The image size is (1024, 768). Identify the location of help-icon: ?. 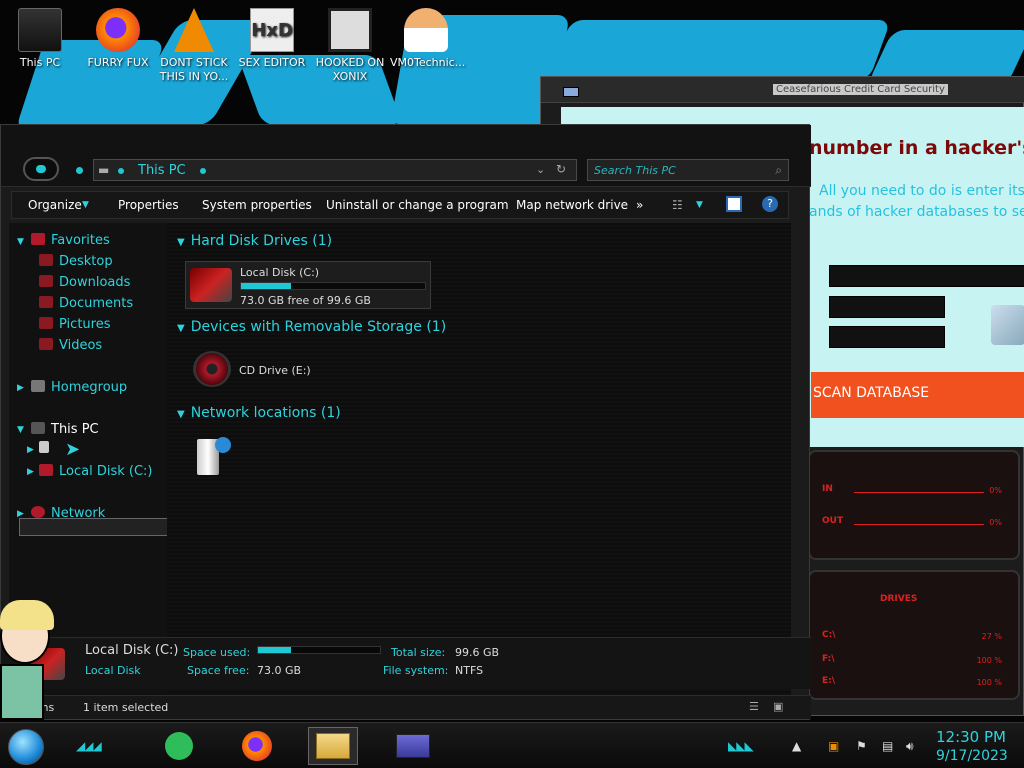
(770, 204).